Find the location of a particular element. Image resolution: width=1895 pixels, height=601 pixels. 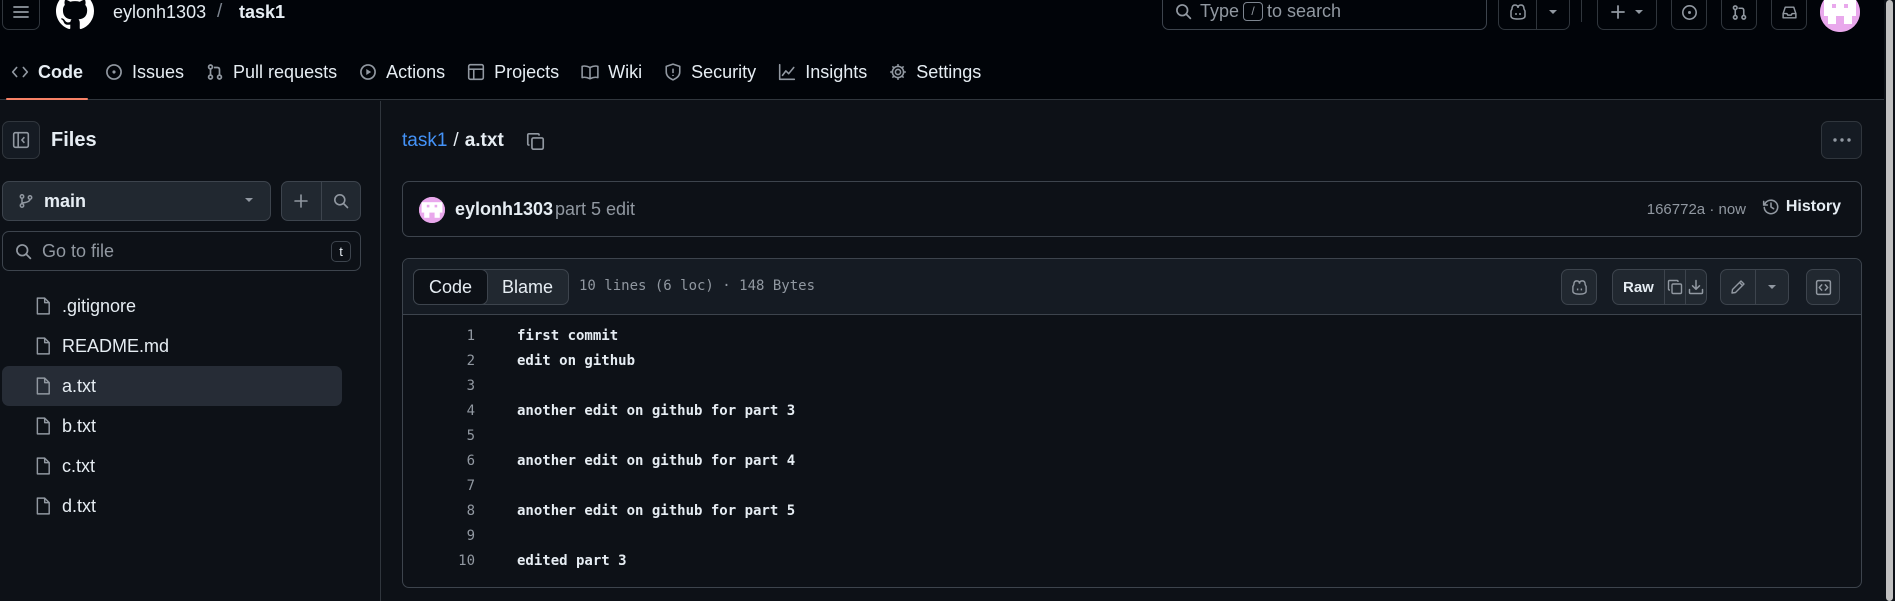

shield-icon is located at coordinates (673, 72).